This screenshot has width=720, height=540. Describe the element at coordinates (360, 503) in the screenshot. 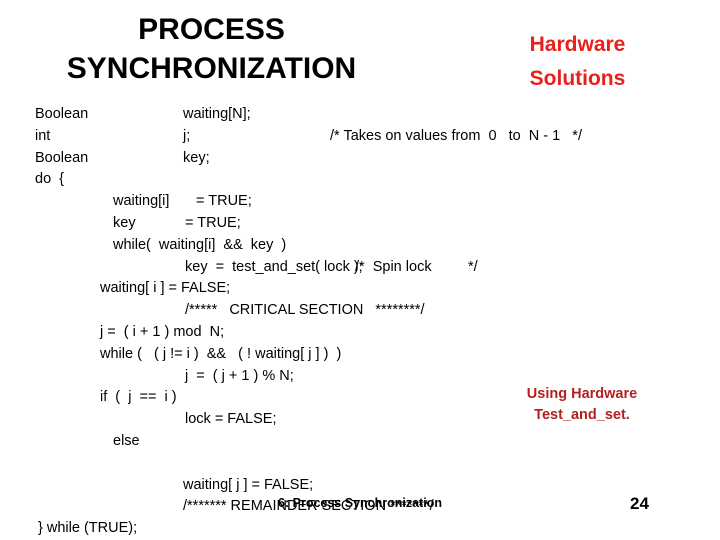

I see `footer-text: 6: Process Synchronization` at that location.